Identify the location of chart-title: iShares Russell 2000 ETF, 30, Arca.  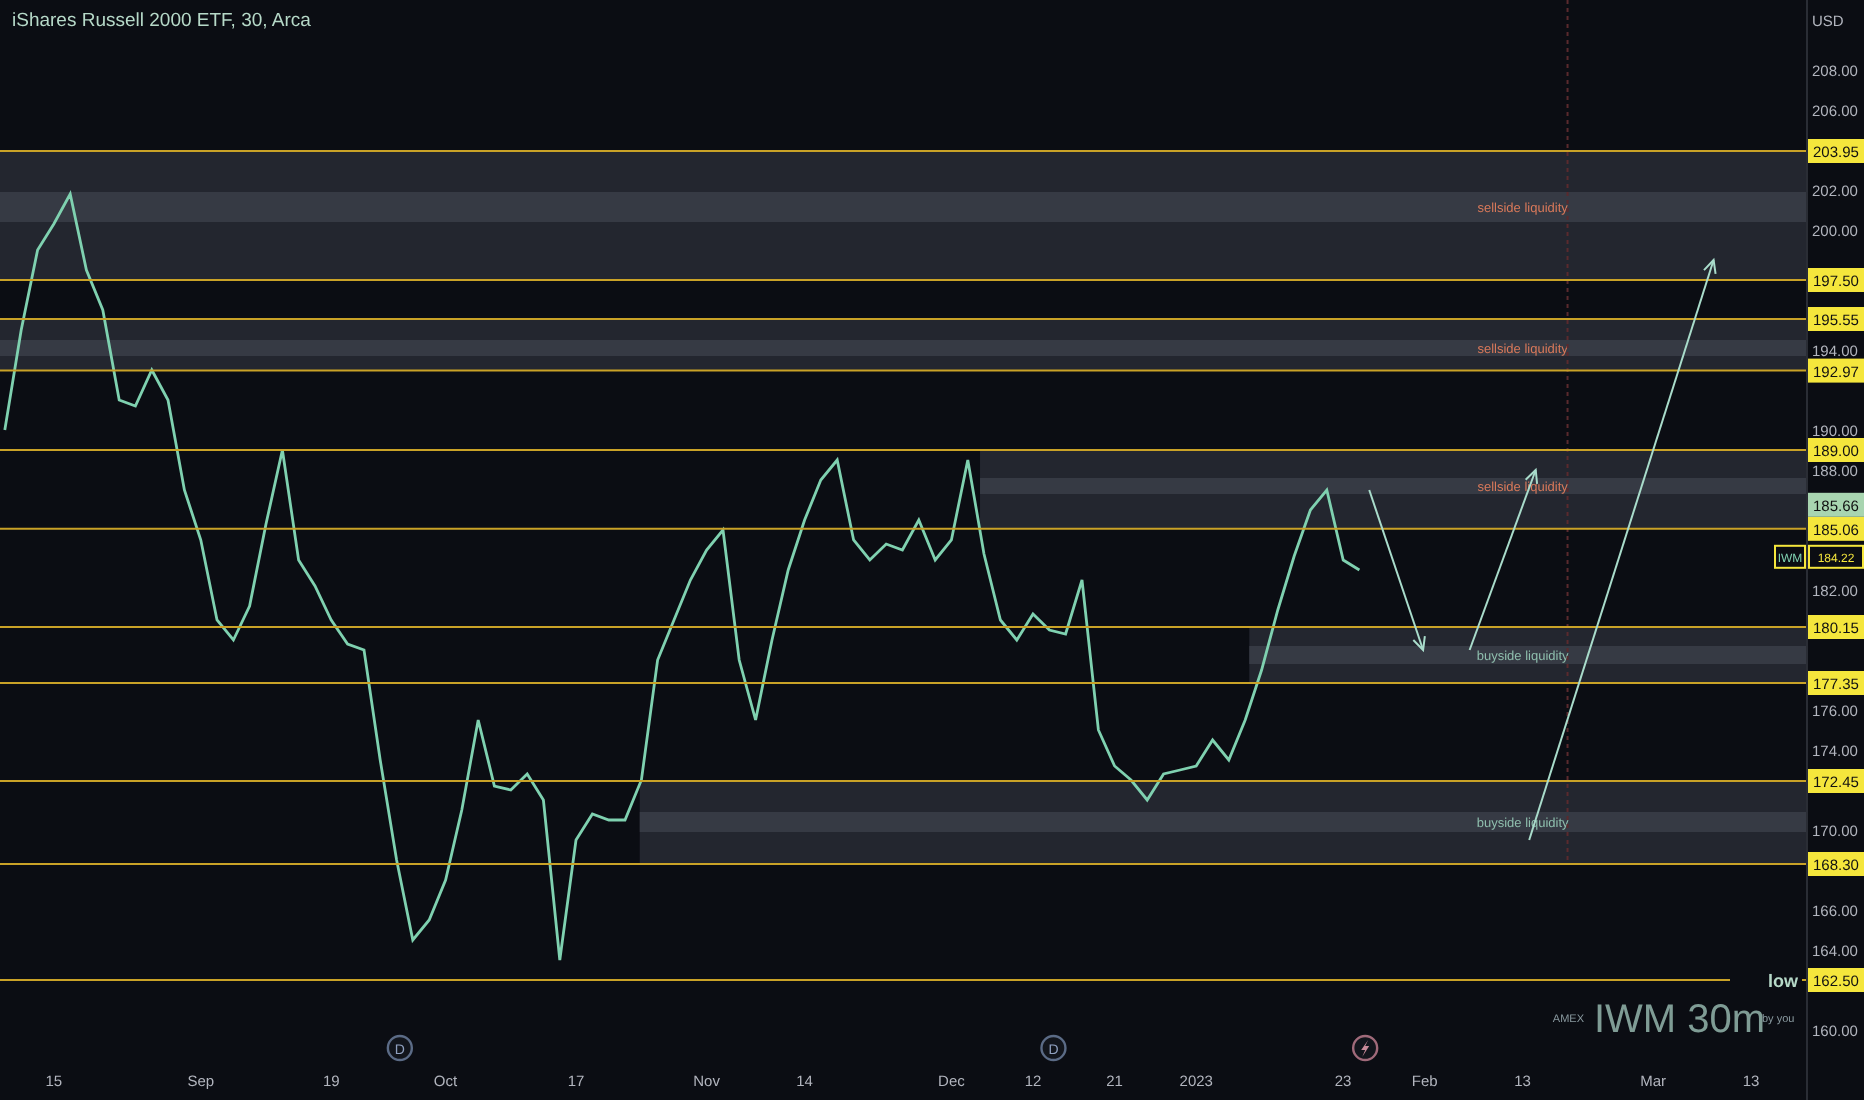
(161, 21).